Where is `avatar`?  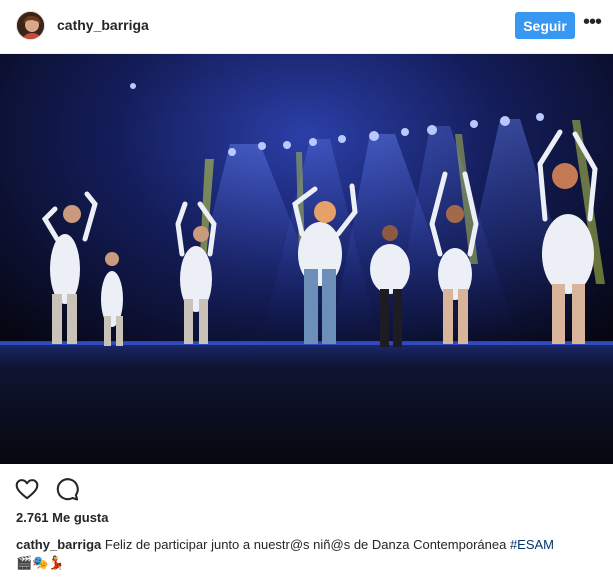
avatar is located at coordinates (30, 25).